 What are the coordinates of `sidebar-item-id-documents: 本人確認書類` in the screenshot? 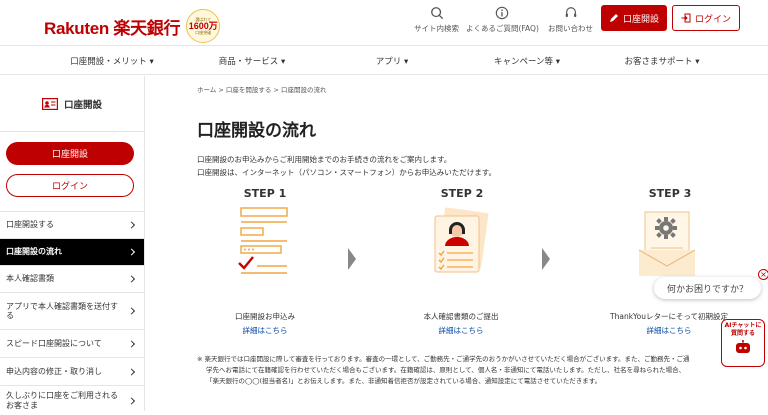 It's located at (72, 278).